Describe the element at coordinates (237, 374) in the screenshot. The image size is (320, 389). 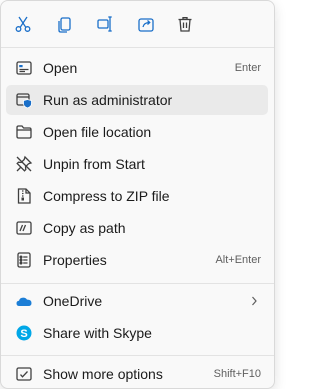
I see `shortcut-text: Shift+F10` at that location.